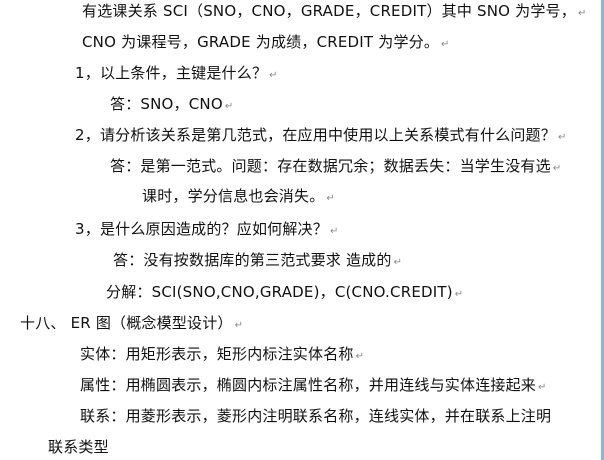 The height and width of the screenshot is (460, 604). Describe the element at coordinates (233, 196) in the screenshot. I see `line-text: 课时，学分信息也会消失。` at that location.